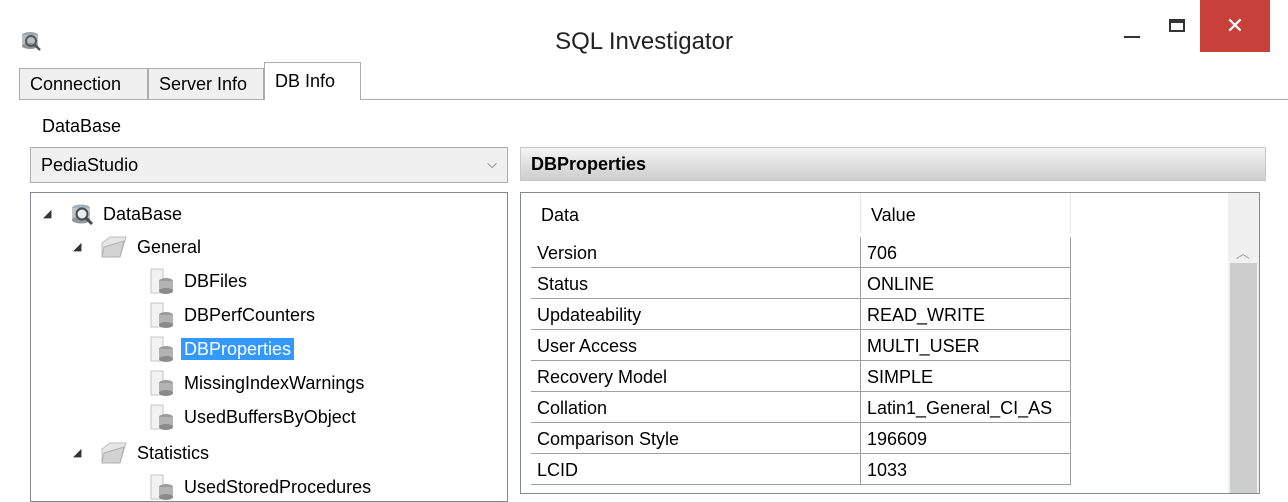 This screenshot has height=502, width=1288. Describe the element at coordinates (966, 213) in the screenshot. I see `column-header-value: Value` at that location.